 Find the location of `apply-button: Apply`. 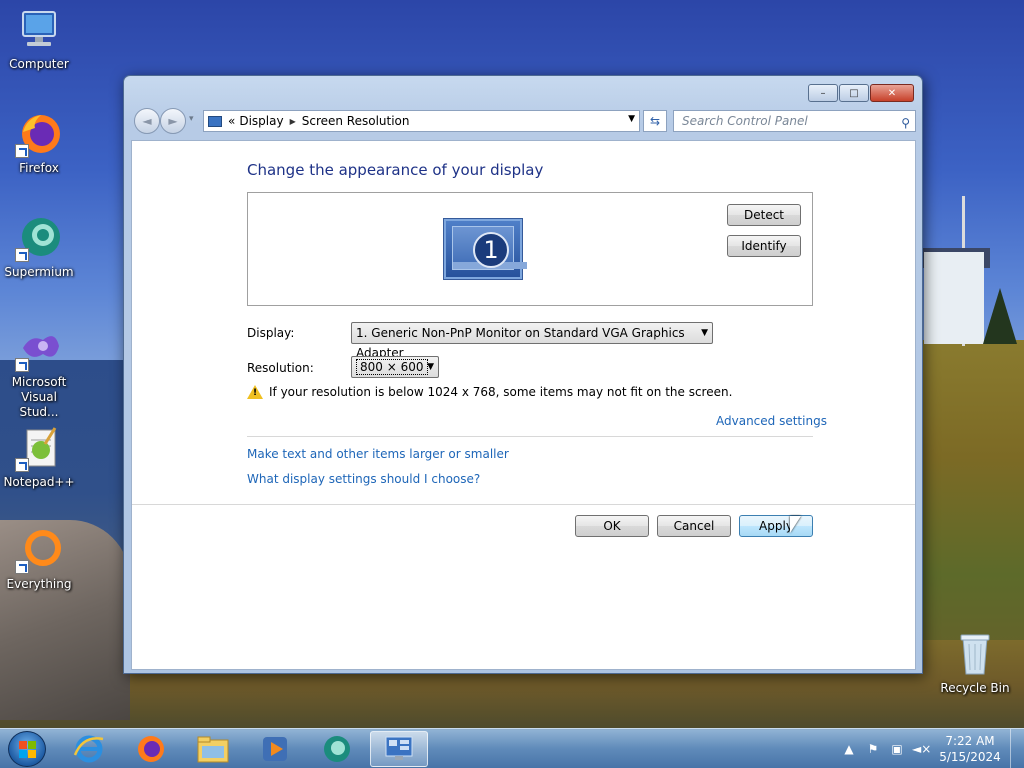

apply-button: Apply is located at coordinates (776, 526).